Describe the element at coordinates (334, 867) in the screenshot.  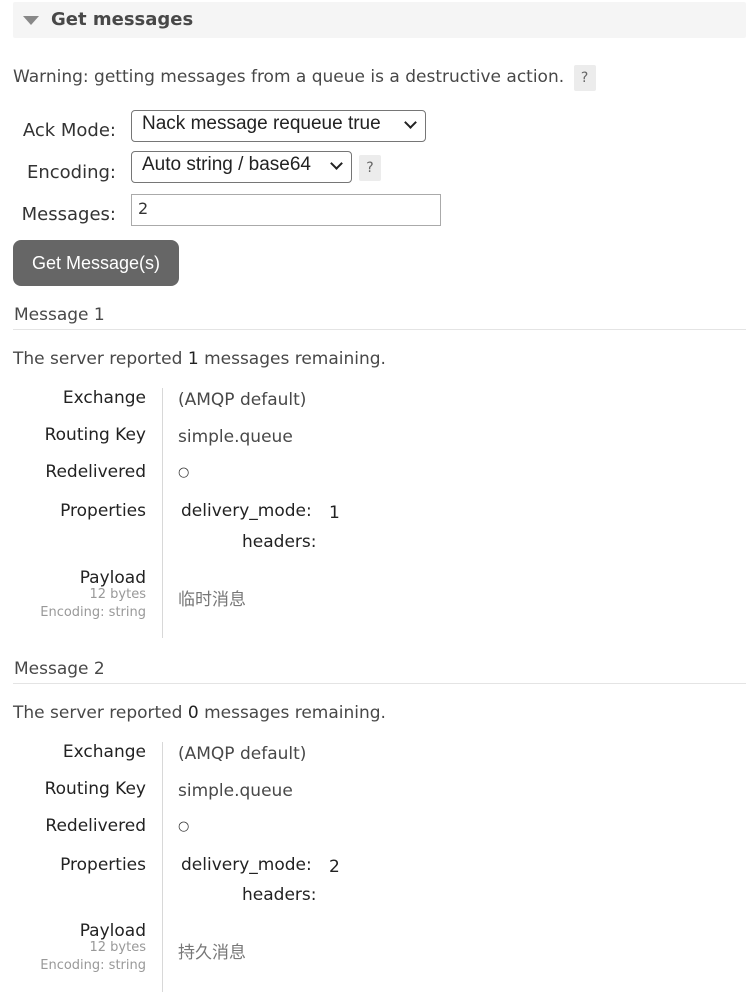
I see `delivery-mode-value: 2` at that location.